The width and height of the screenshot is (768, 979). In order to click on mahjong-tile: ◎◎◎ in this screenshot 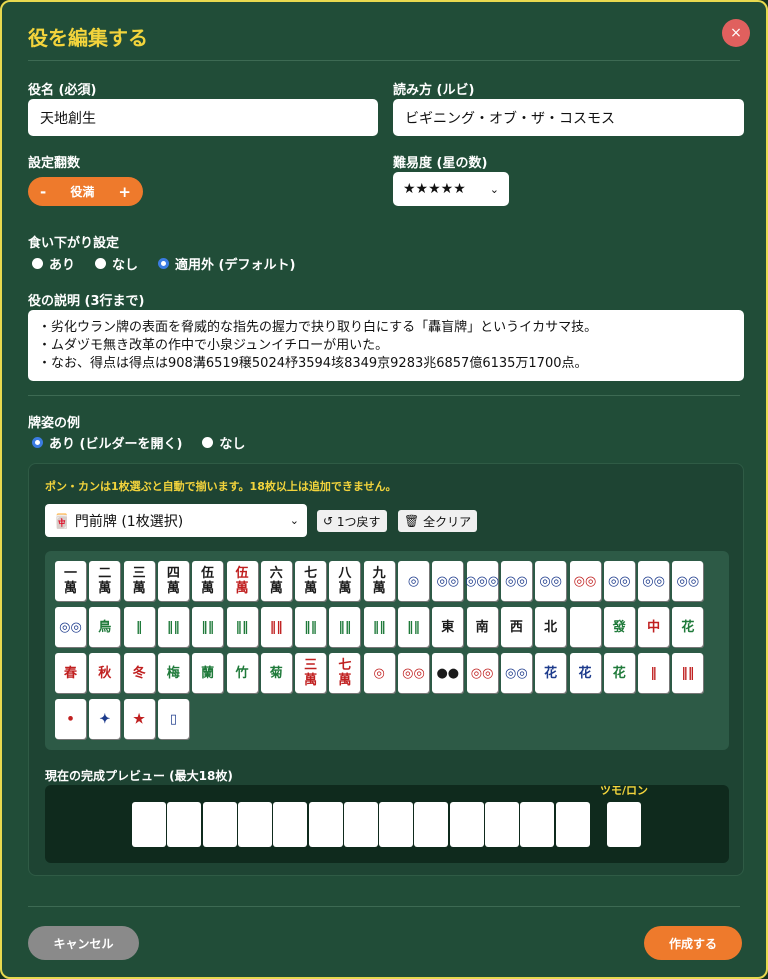, I will do `click(482, 581)`.